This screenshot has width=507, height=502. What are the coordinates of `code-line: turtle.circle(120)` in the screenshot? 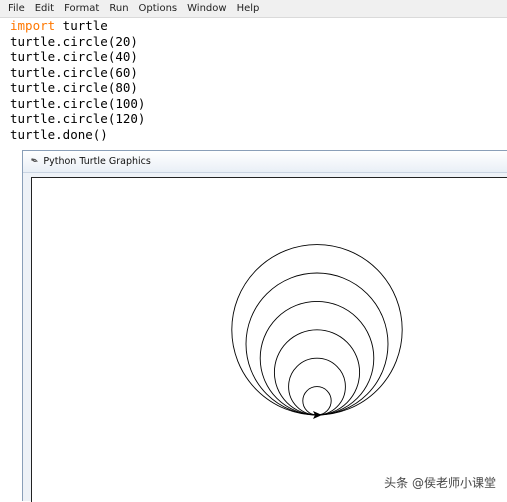 It's located at (78, 118).